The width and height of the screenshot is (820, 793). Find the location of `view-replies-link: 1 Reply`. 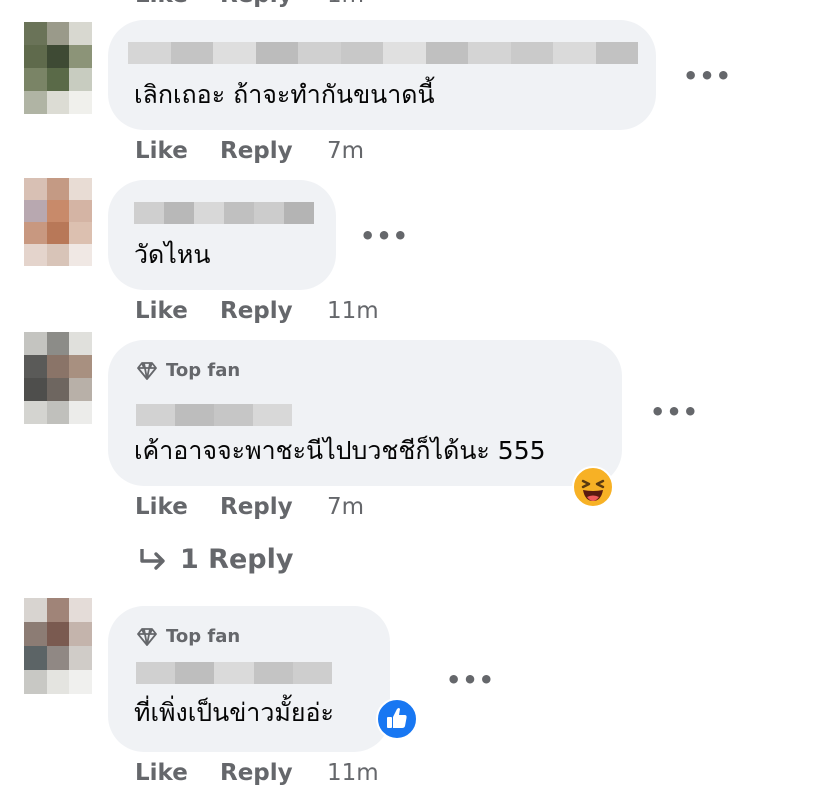

view-replies-link: 1 Reply is located at coordinates (215, 559).